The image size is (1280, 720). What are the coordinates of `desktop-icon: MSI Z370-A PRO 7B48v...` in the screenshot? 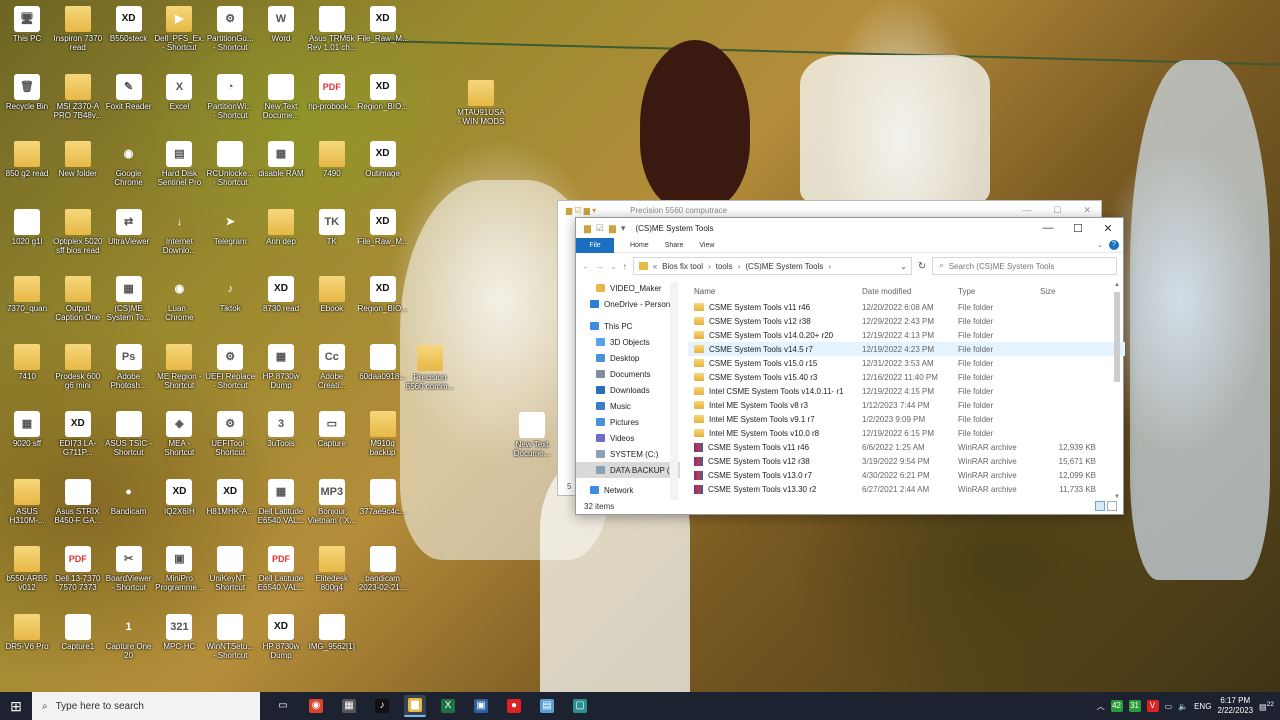 It's located at (78, 96).